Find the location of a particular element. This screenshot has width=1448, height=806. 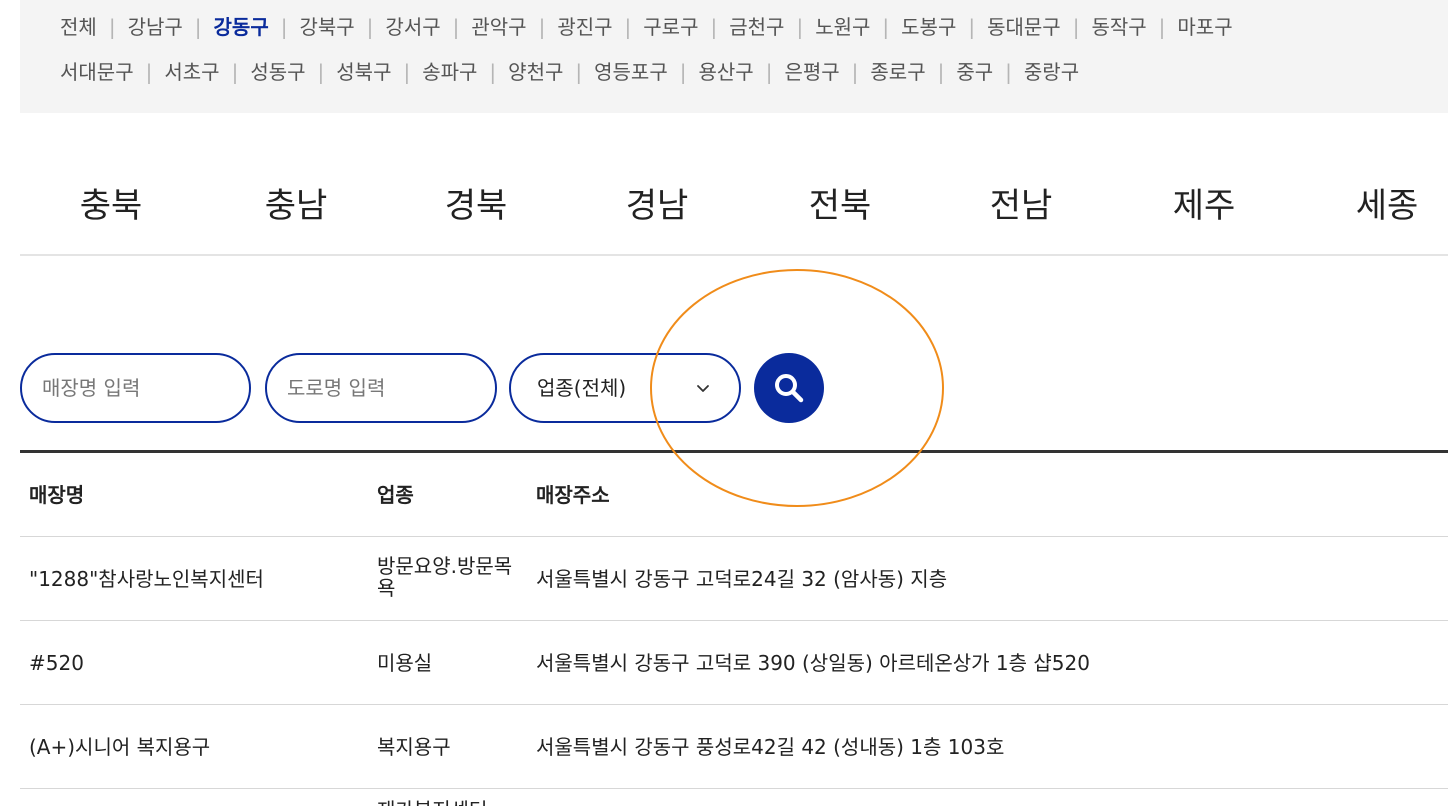

district-link: 노원구 is located at coordinates (842, 27).